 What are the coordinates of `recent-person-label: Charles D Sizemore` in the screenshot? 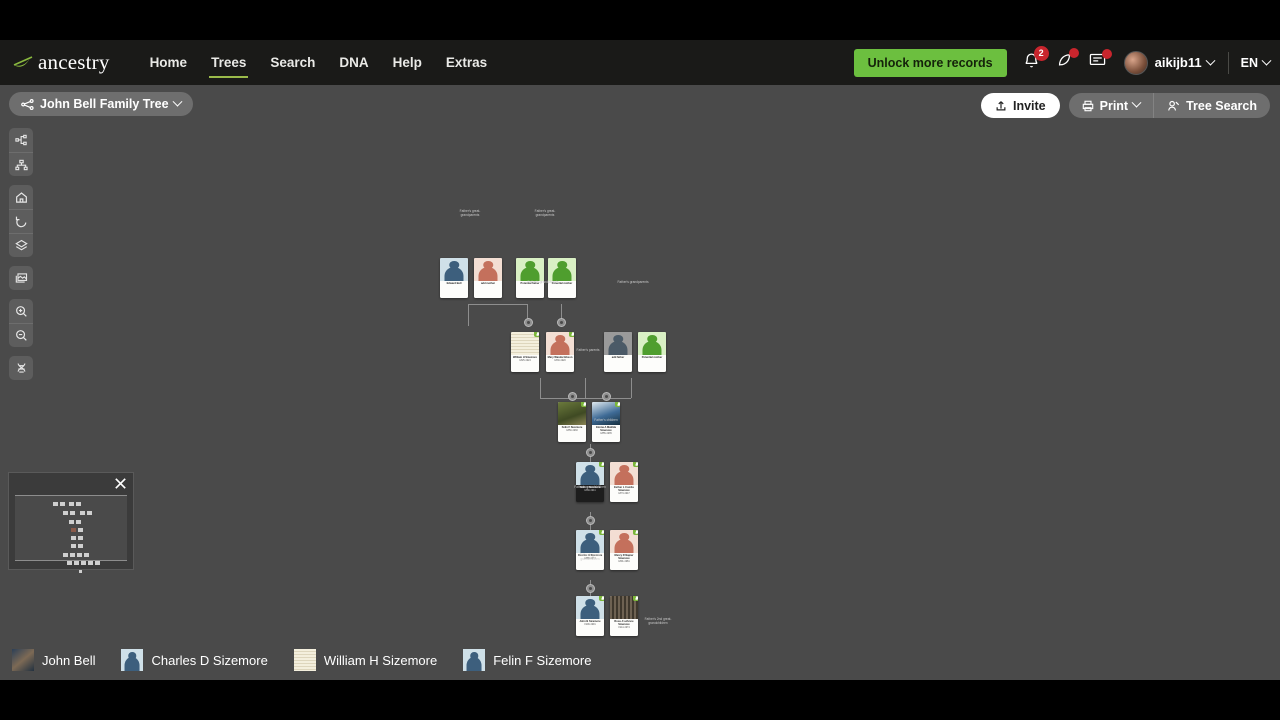 It's located at (209, 660).